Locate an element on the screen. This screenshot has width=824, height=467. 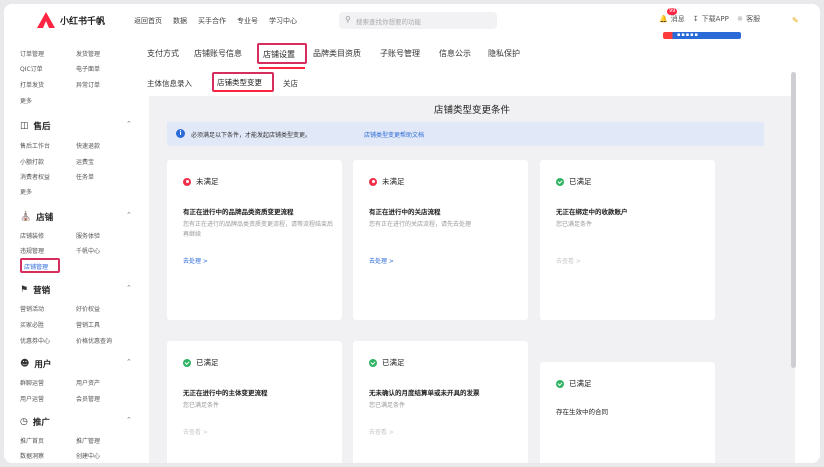
subtab-entity-info: 主体信息录入 is located at coordinates (169, 83).